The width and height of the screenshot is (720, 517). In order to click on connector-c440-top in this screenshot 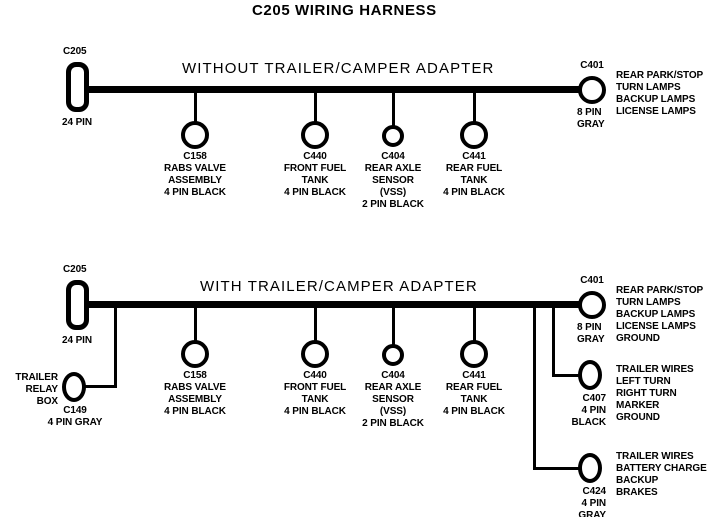, I will do `click(315, 135)`.